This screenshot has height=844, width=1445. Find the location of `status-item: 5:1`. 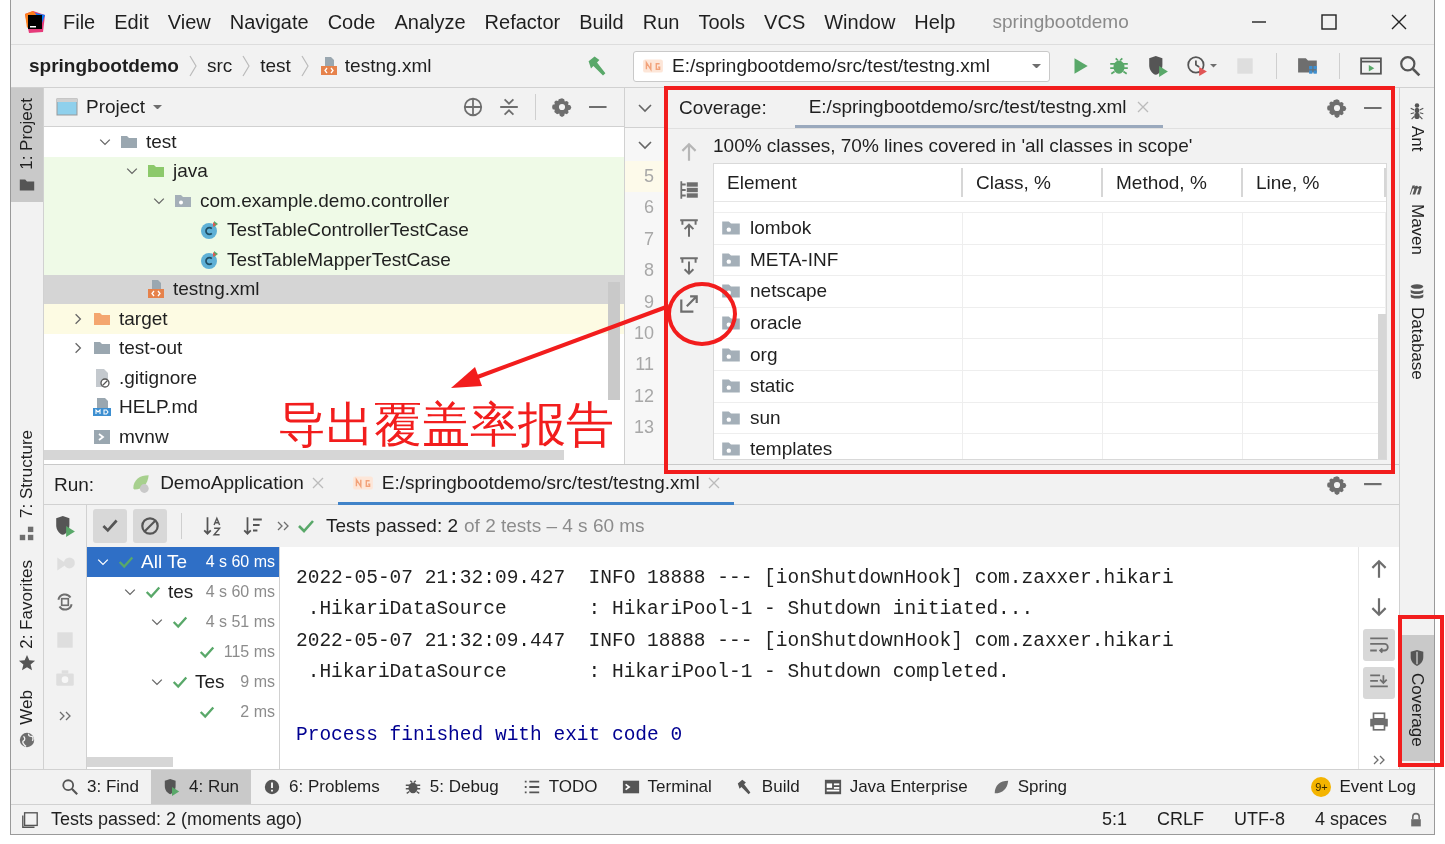

status-item: 5:1 is located at coordinates (1114, 819).